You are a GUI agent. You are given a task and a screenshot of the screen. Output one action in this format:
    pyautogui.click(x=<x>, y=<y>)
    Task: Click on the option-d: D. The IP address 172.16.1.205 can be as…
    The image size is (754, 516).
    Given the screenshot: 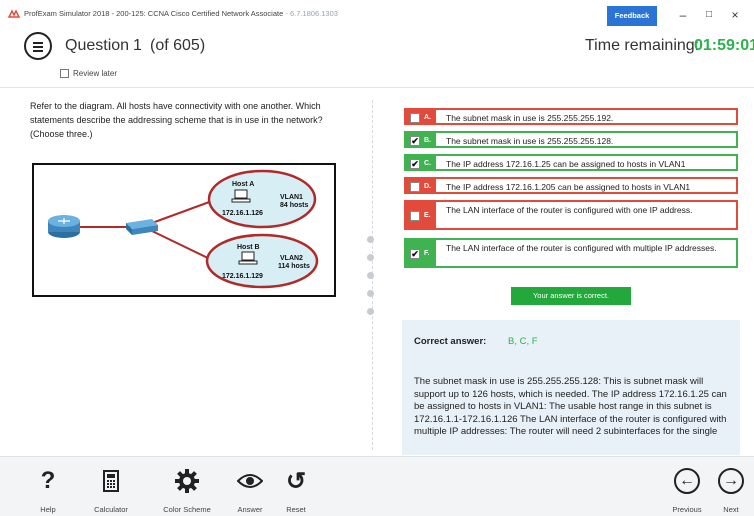 What is the action you would take?
    pyautogui.click(x=571, y=185)
    